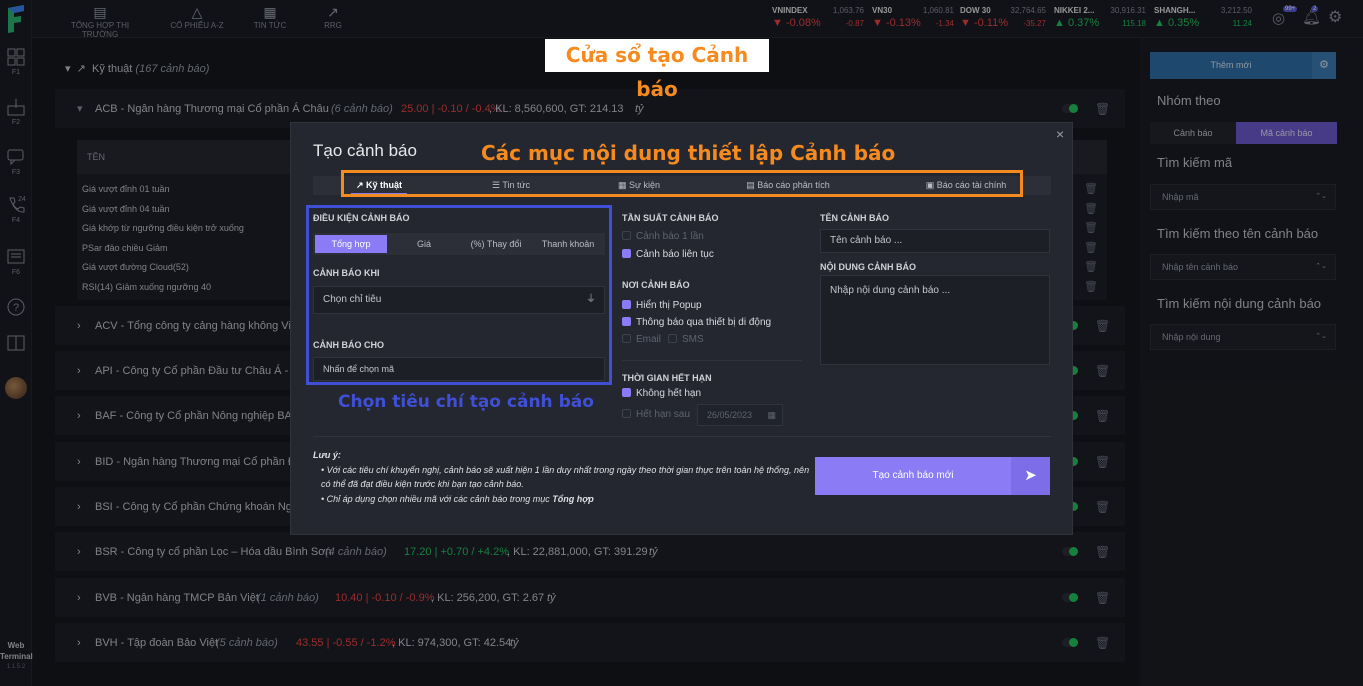 This screenshot has width=1363, height=686. Describe the element at coordinates (696, 322) in the screenshot. I see `mobile-checkbox: Thông báo qua thiết bị di động` at that location.